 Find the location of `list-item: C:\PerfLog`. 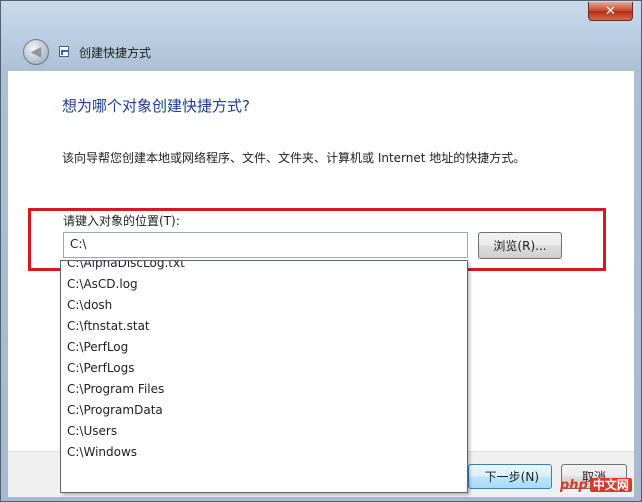

list-item: C:\PerfLog is located at coordinates (264, 347).